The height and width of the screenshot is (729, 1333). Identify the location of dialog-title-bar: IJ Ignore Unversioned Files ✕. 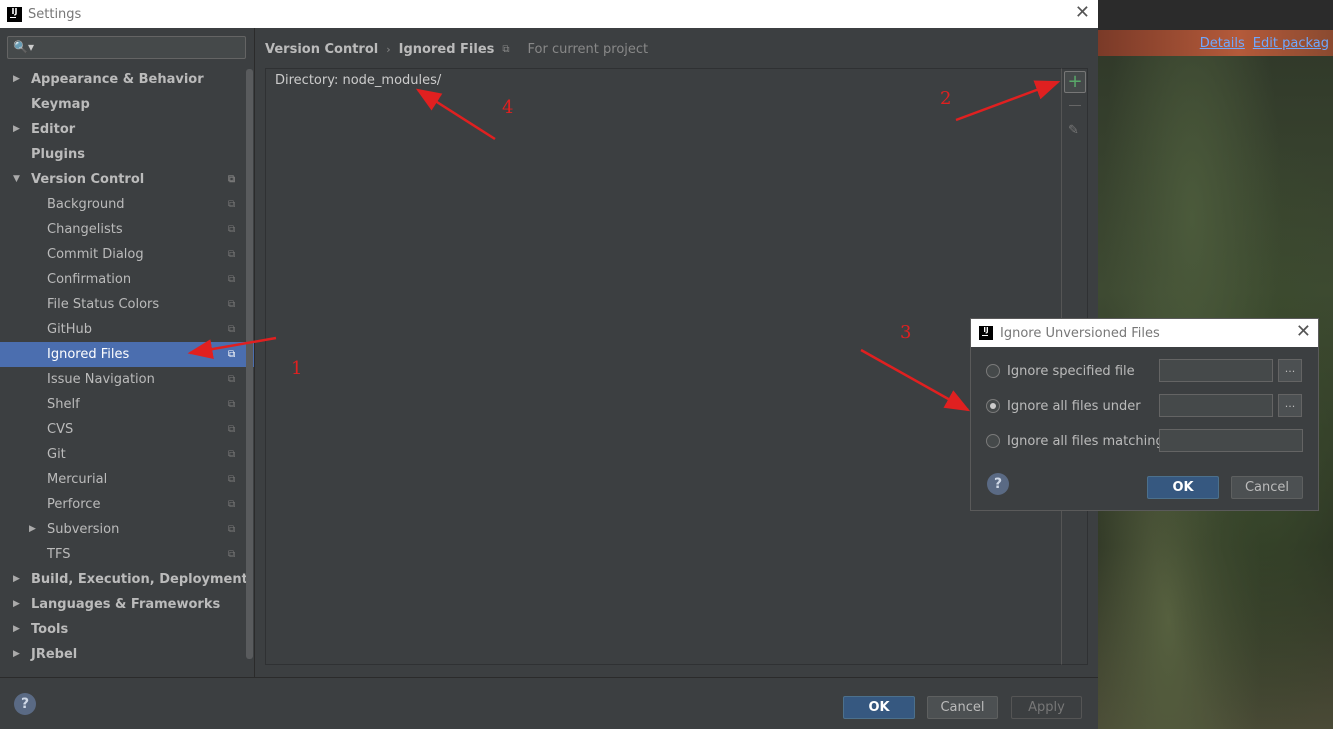
(1144, 333).